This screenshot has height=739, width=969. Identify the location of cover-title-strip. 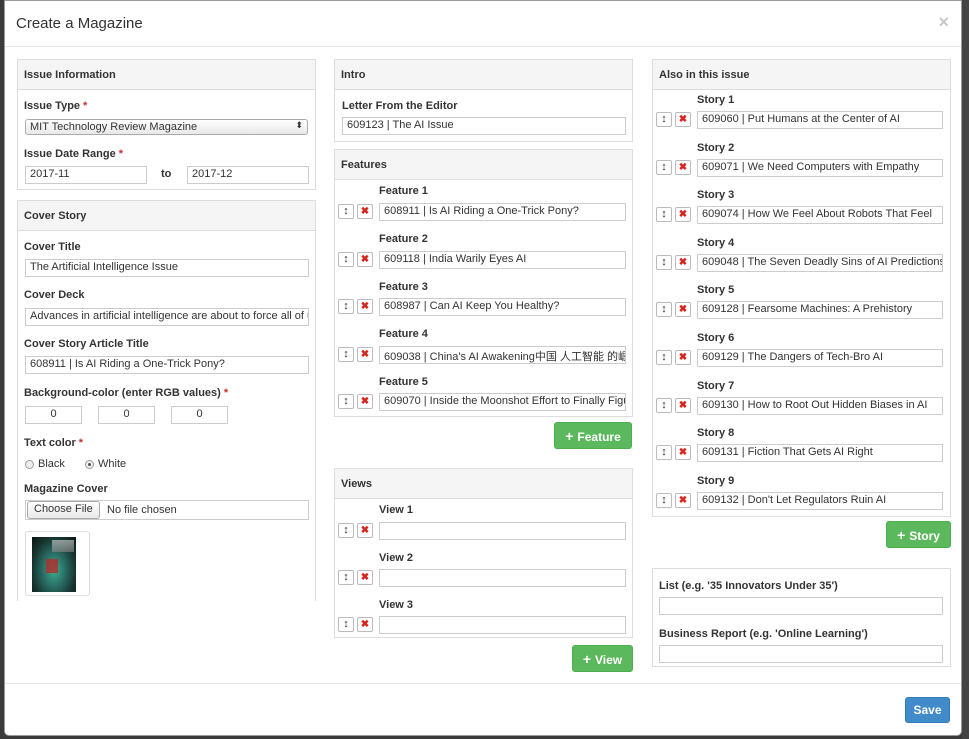
(63, 546).